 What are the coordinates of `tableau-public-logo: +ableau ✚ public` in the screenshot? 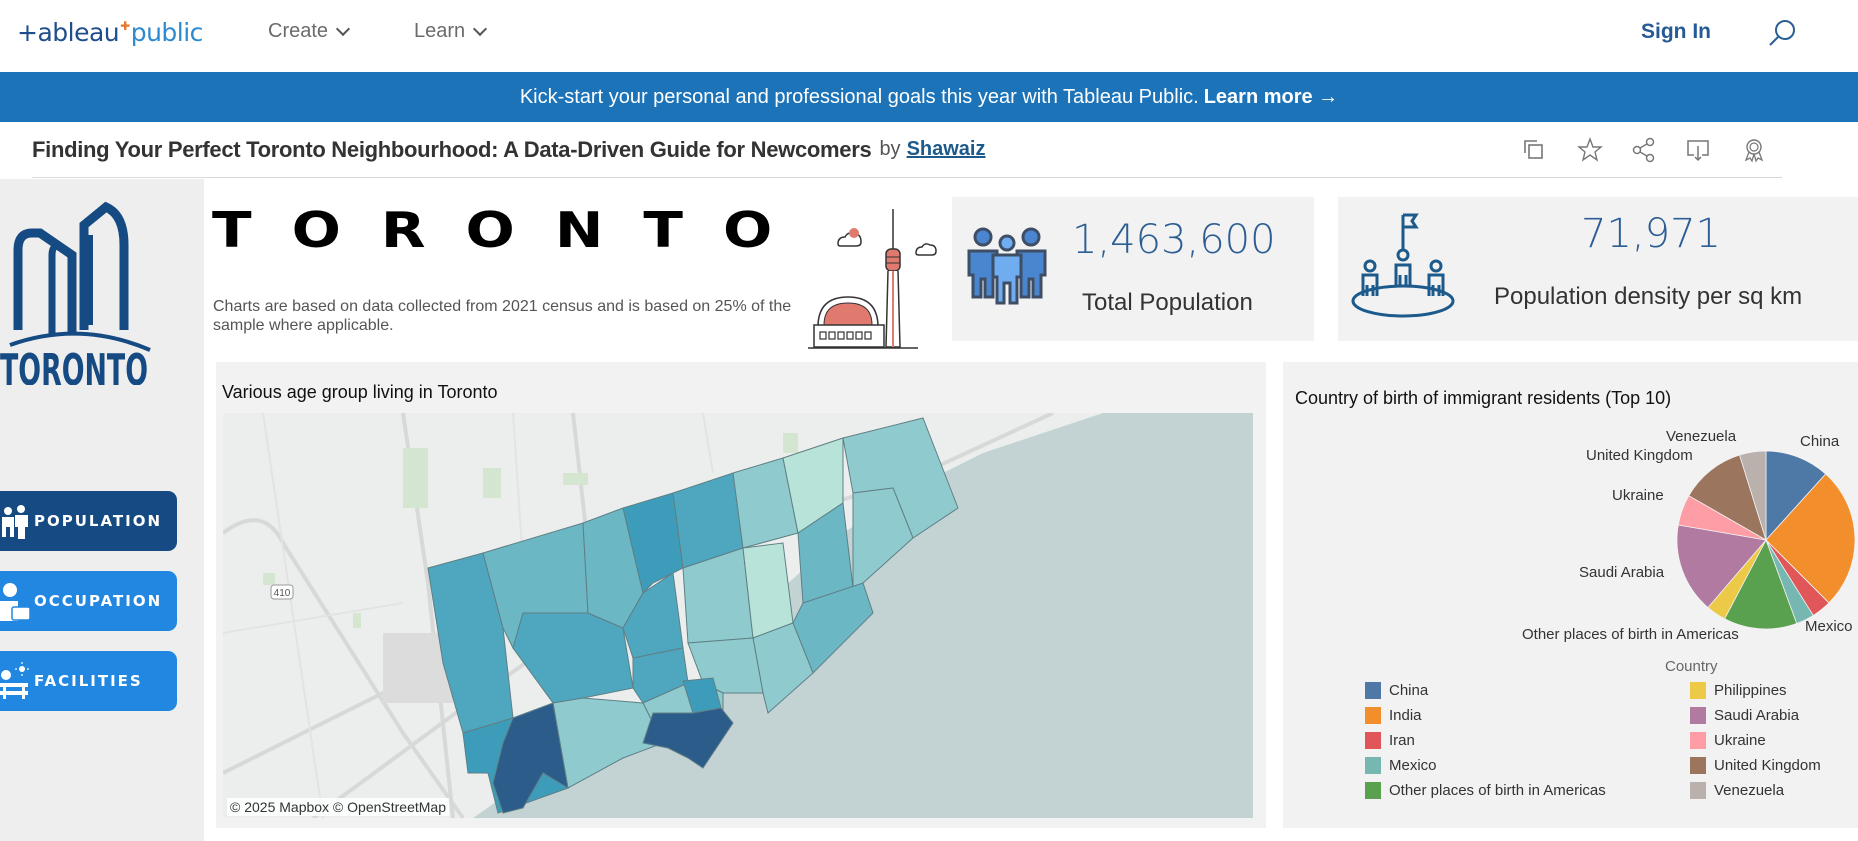 It's located at (110, 32).